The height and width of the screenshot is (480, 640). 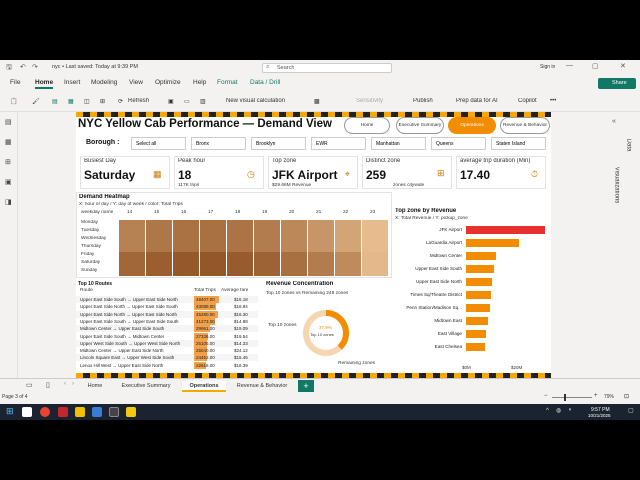 What do you see at coordinates (104, 82) in the screenshot?
I see `tab-modeling: Modeling` at bounding box center [104, 82].